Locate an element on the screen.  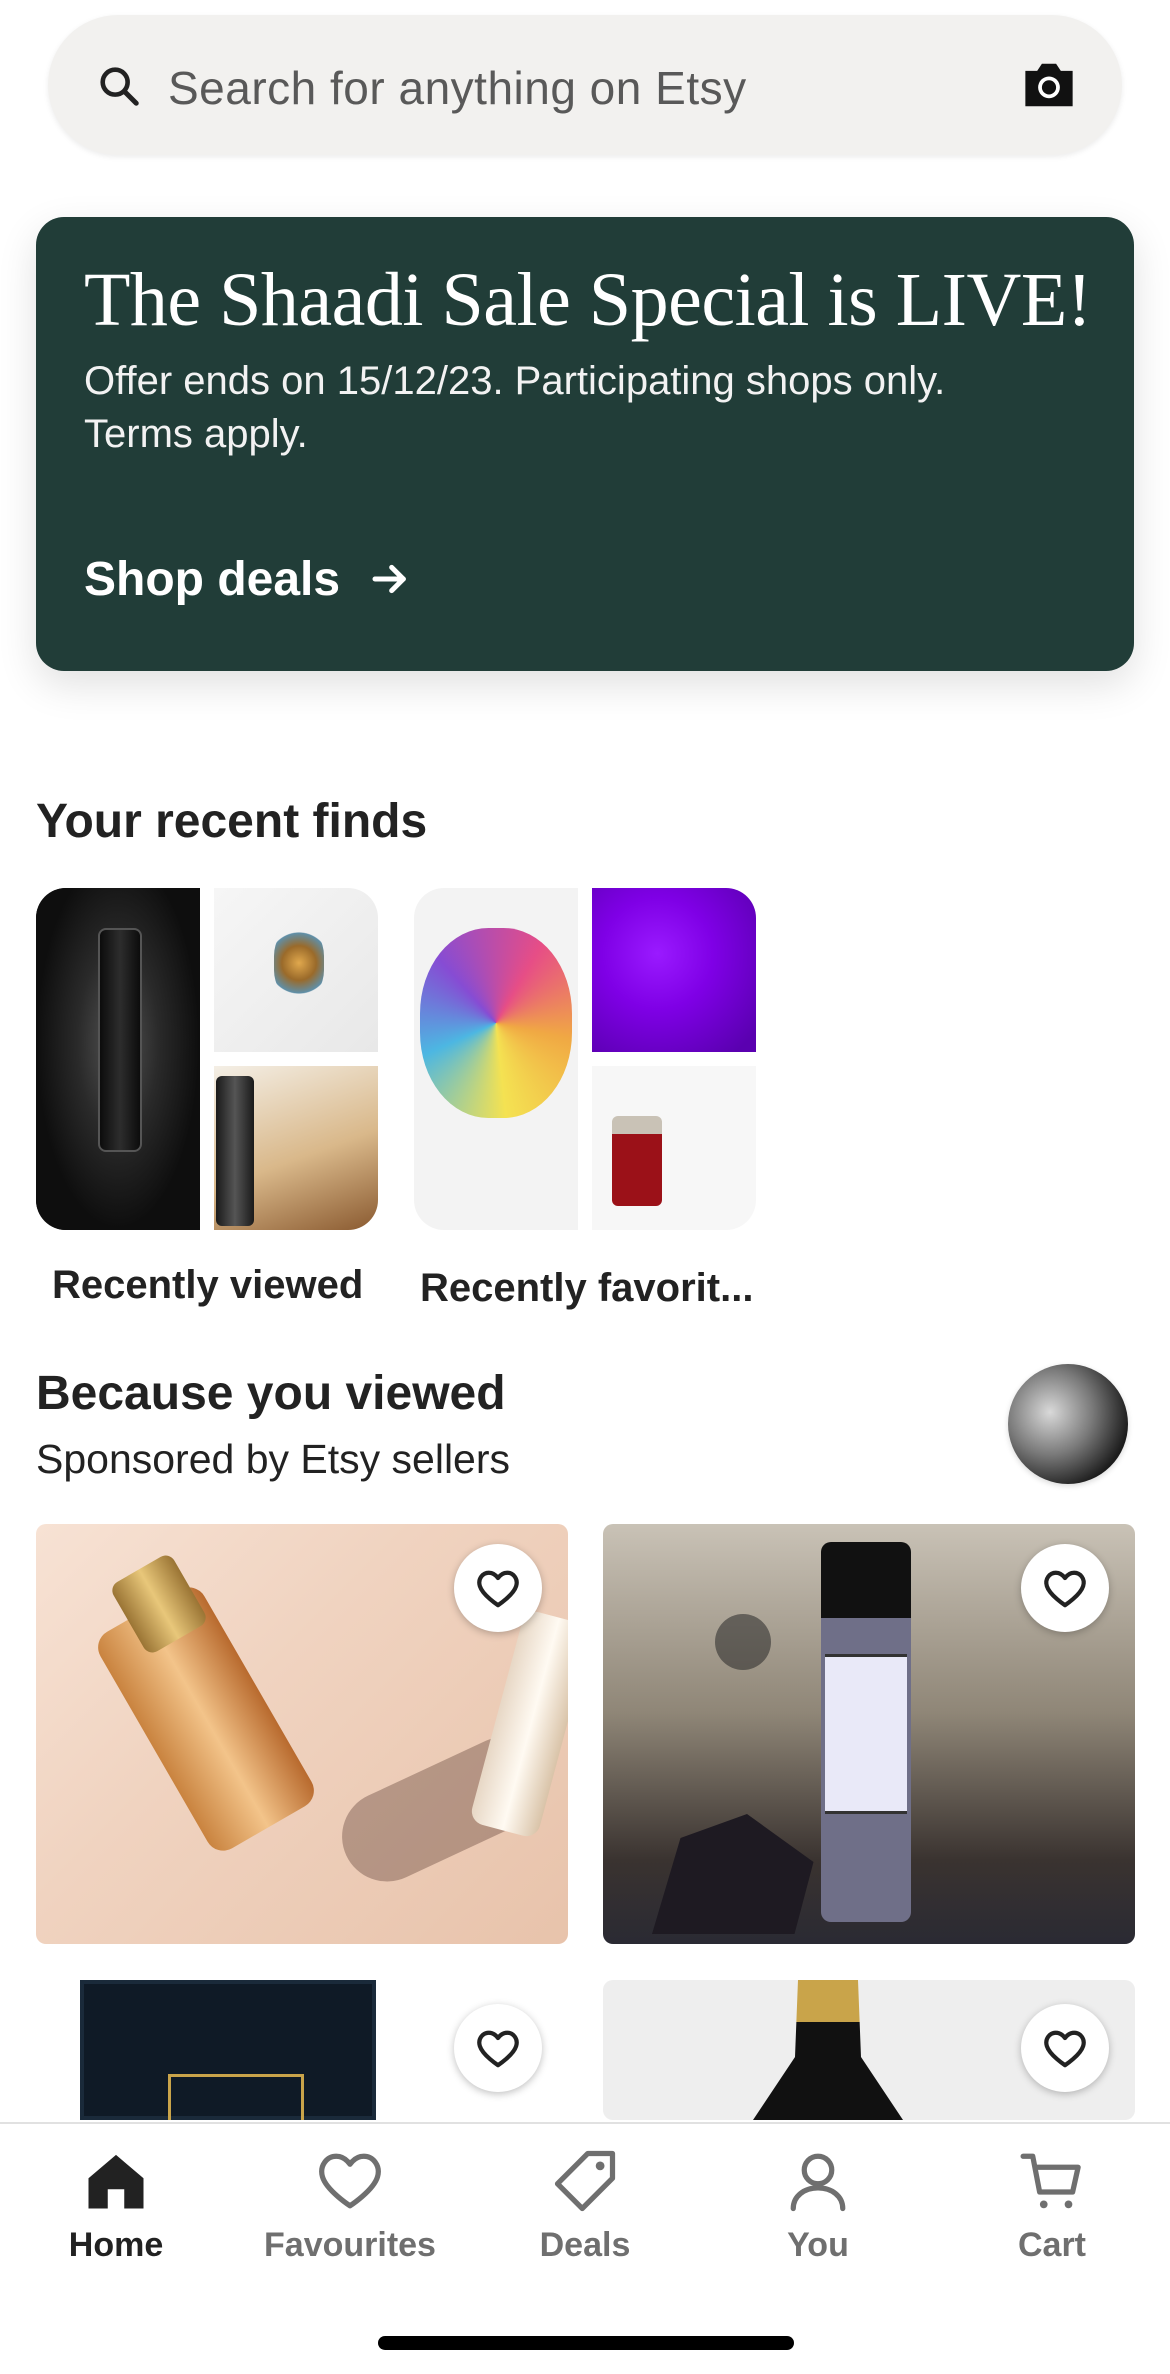
nav-label: Cart is located at coordinates (1052, 2245).